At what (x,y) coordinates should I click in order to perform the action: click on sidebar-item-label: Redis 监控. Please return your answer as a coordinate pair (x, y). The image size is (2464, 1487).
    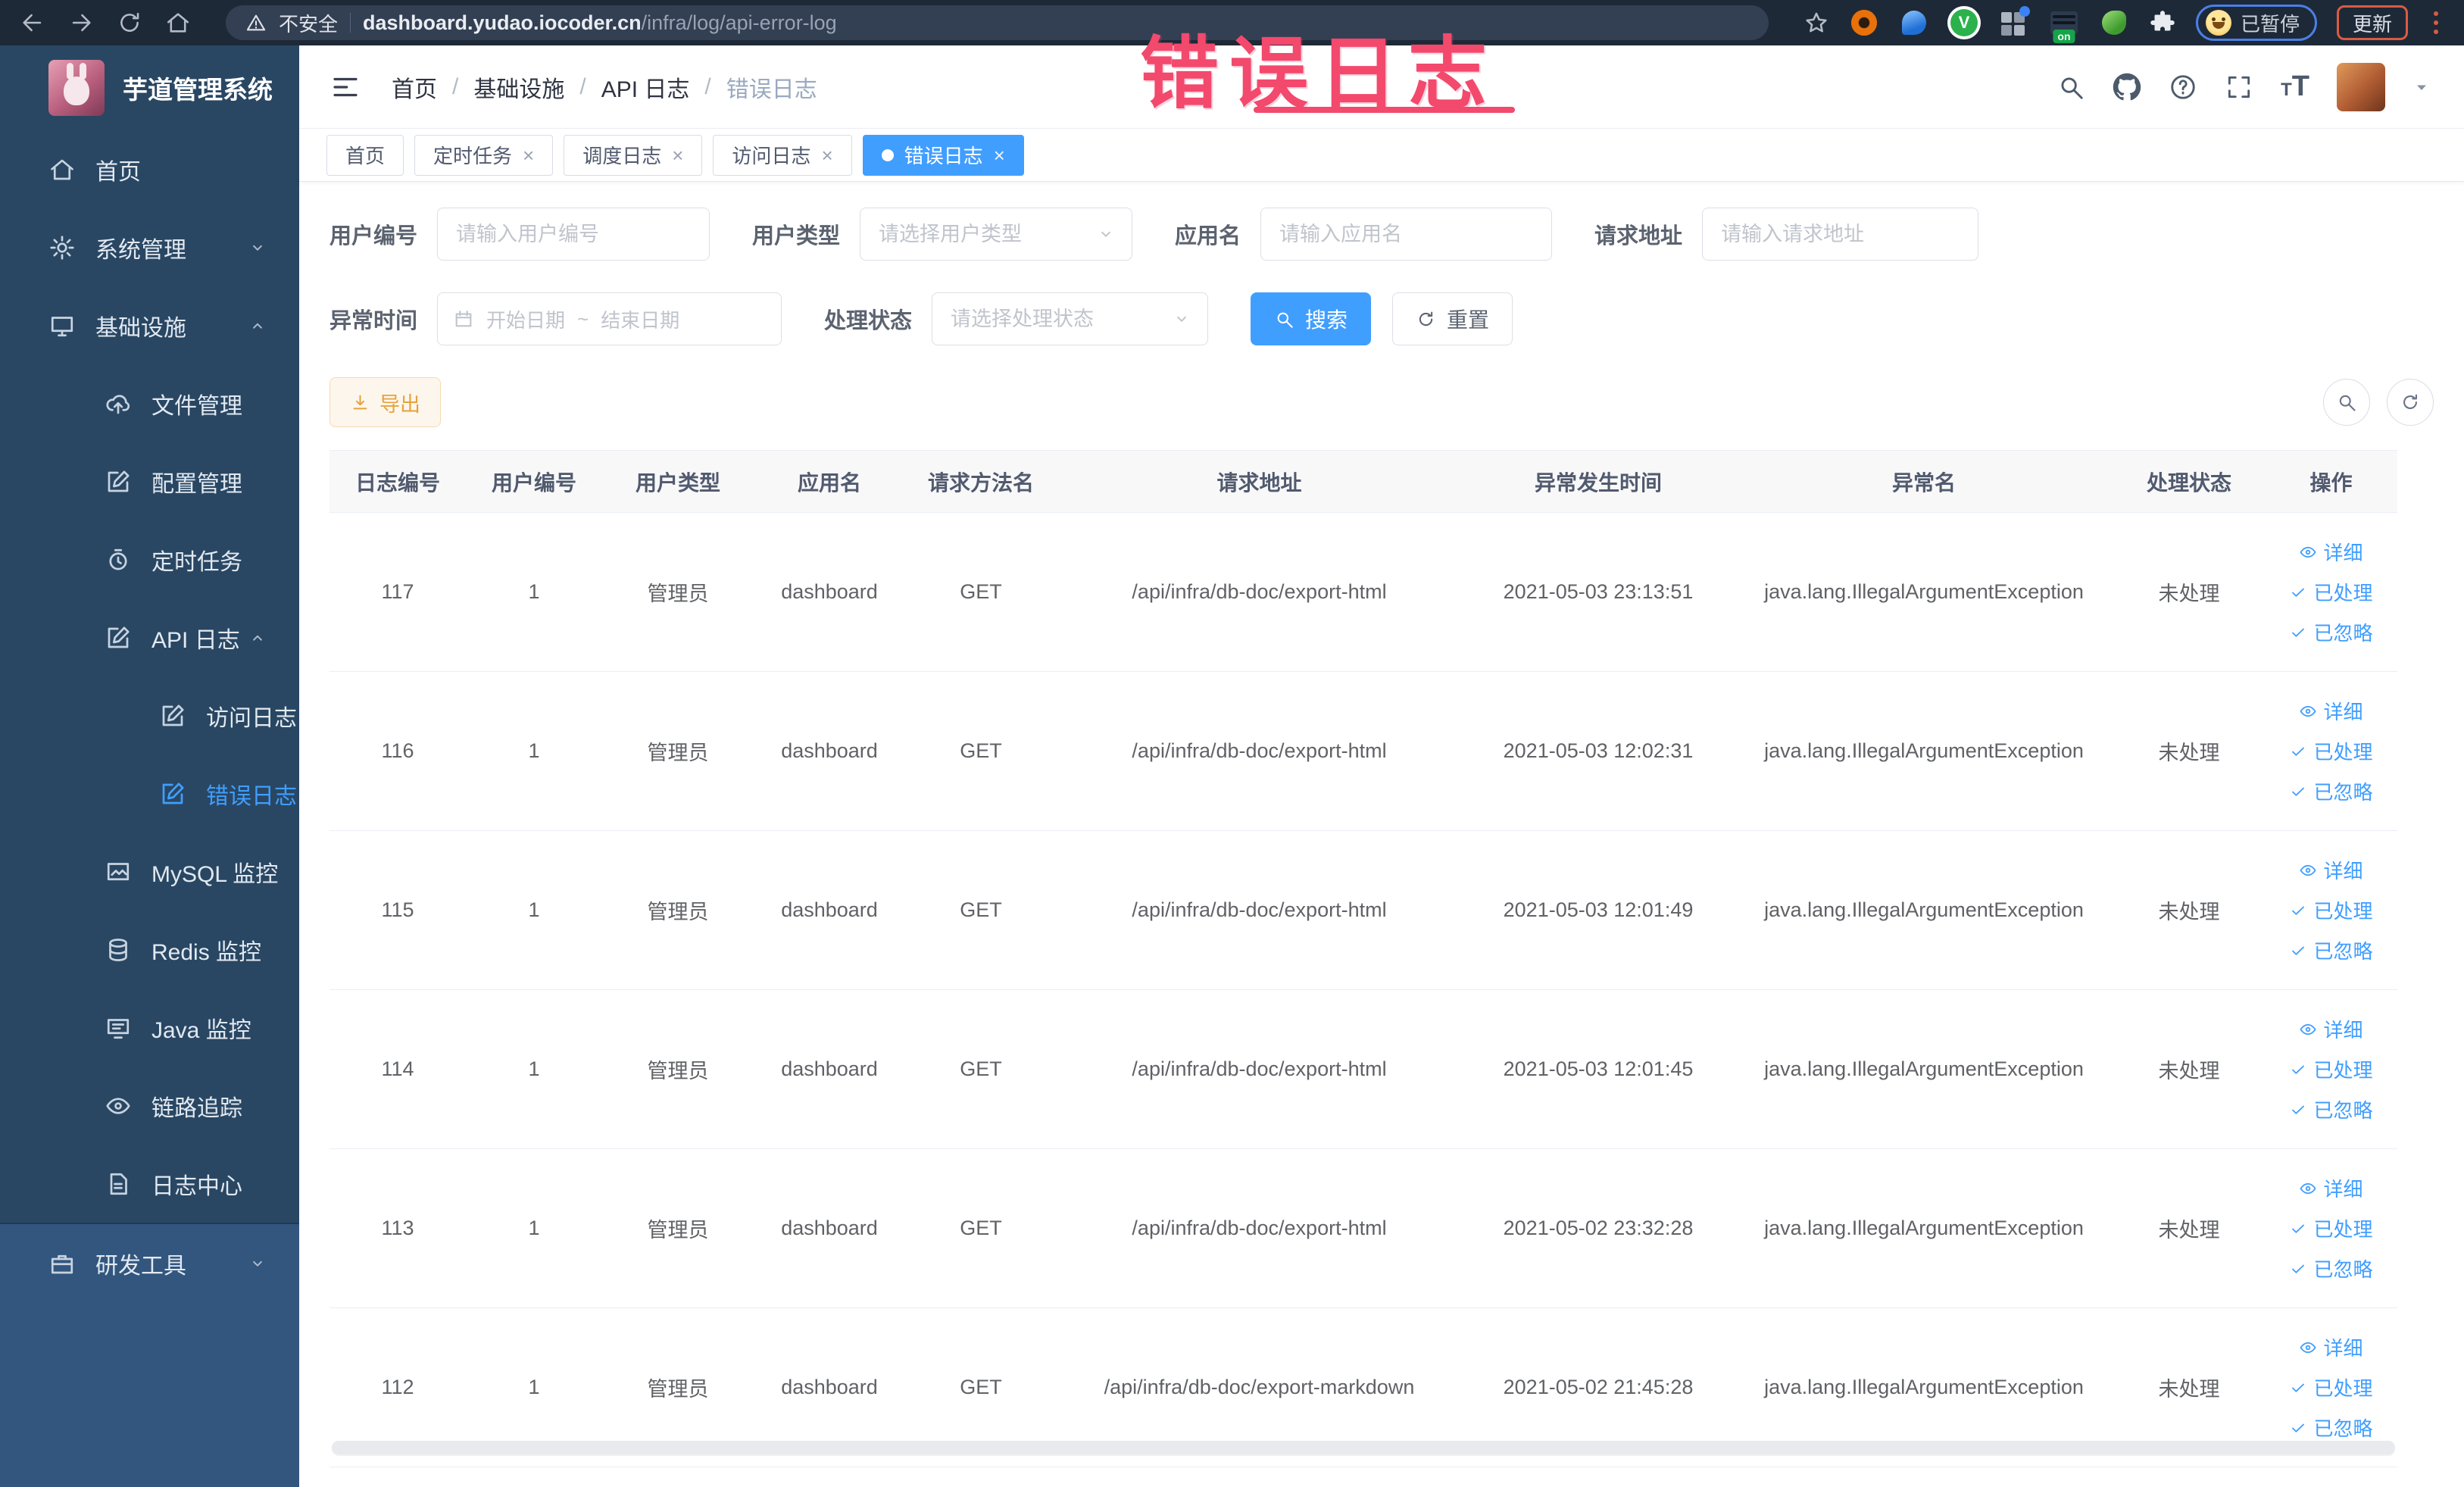
    Looking at the image, I should click on (206, 952).